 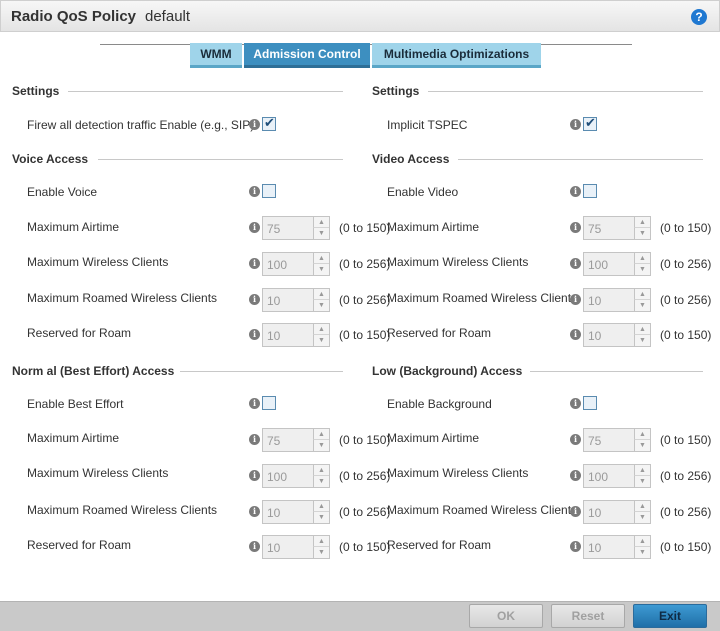 I want to click on low-reserved-roam-spinner: 10 ▲ ▼, so click(x=617, y=547).